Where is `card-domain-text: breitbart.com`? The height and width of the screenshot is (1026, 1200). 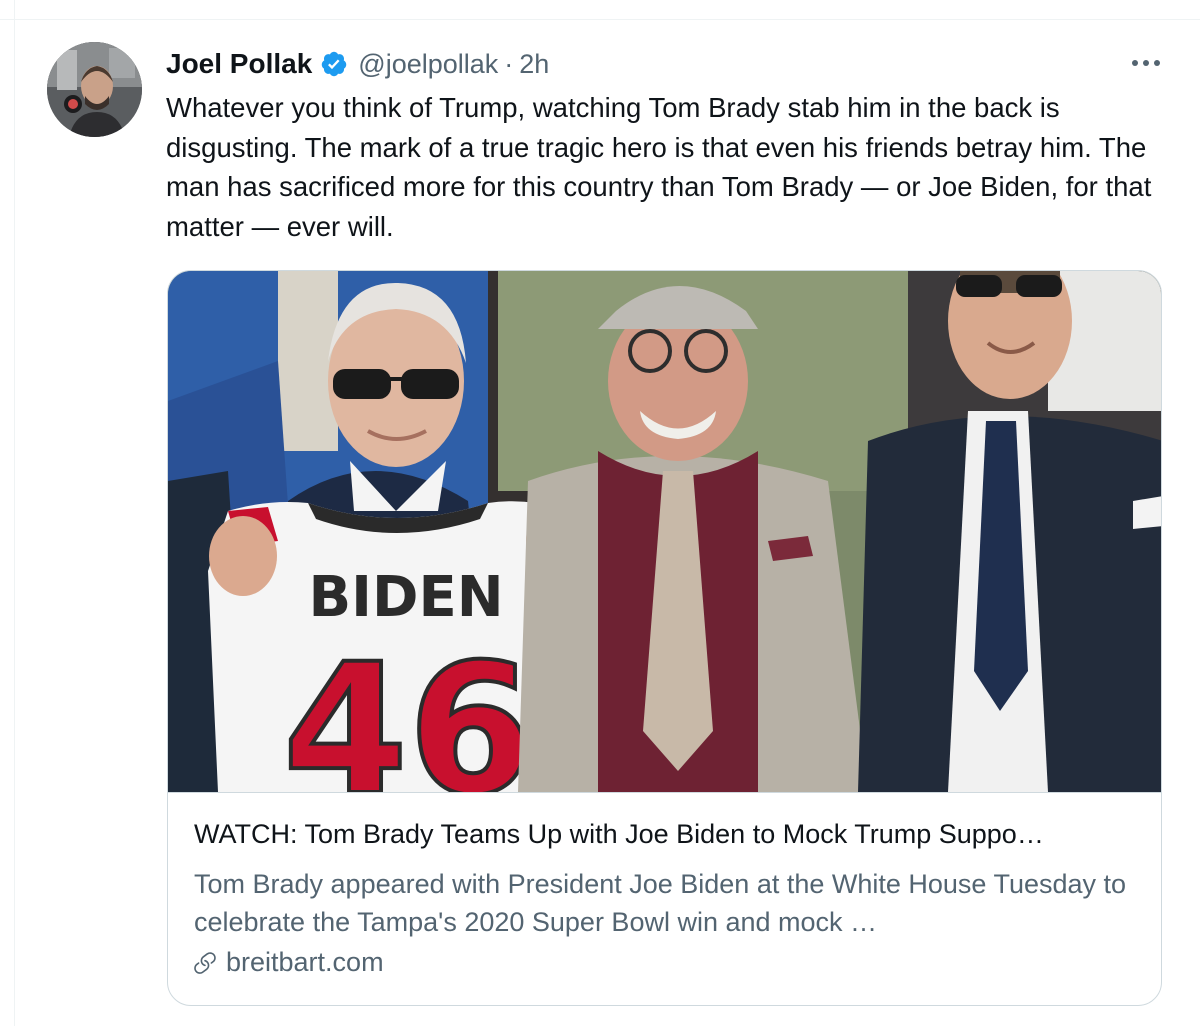 card-domain-text: breitbart.com is located at coordinates (305, 962).